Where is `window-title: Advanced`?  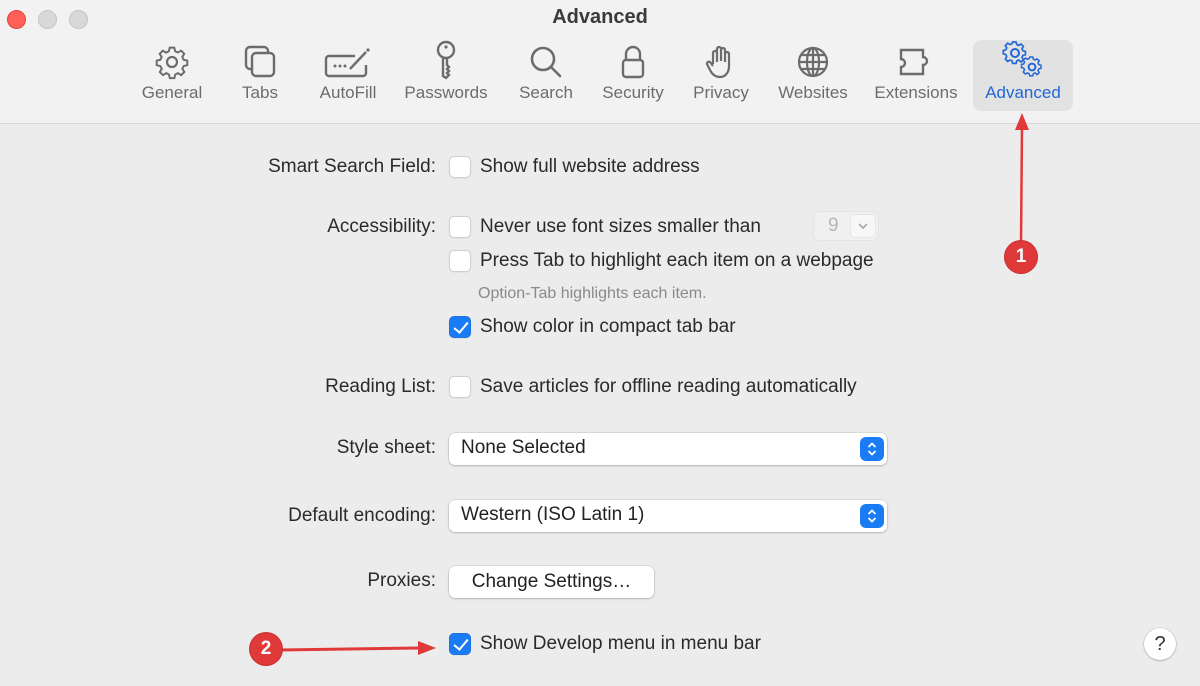 window-title: Advanced is located at coordinates (600, 17).